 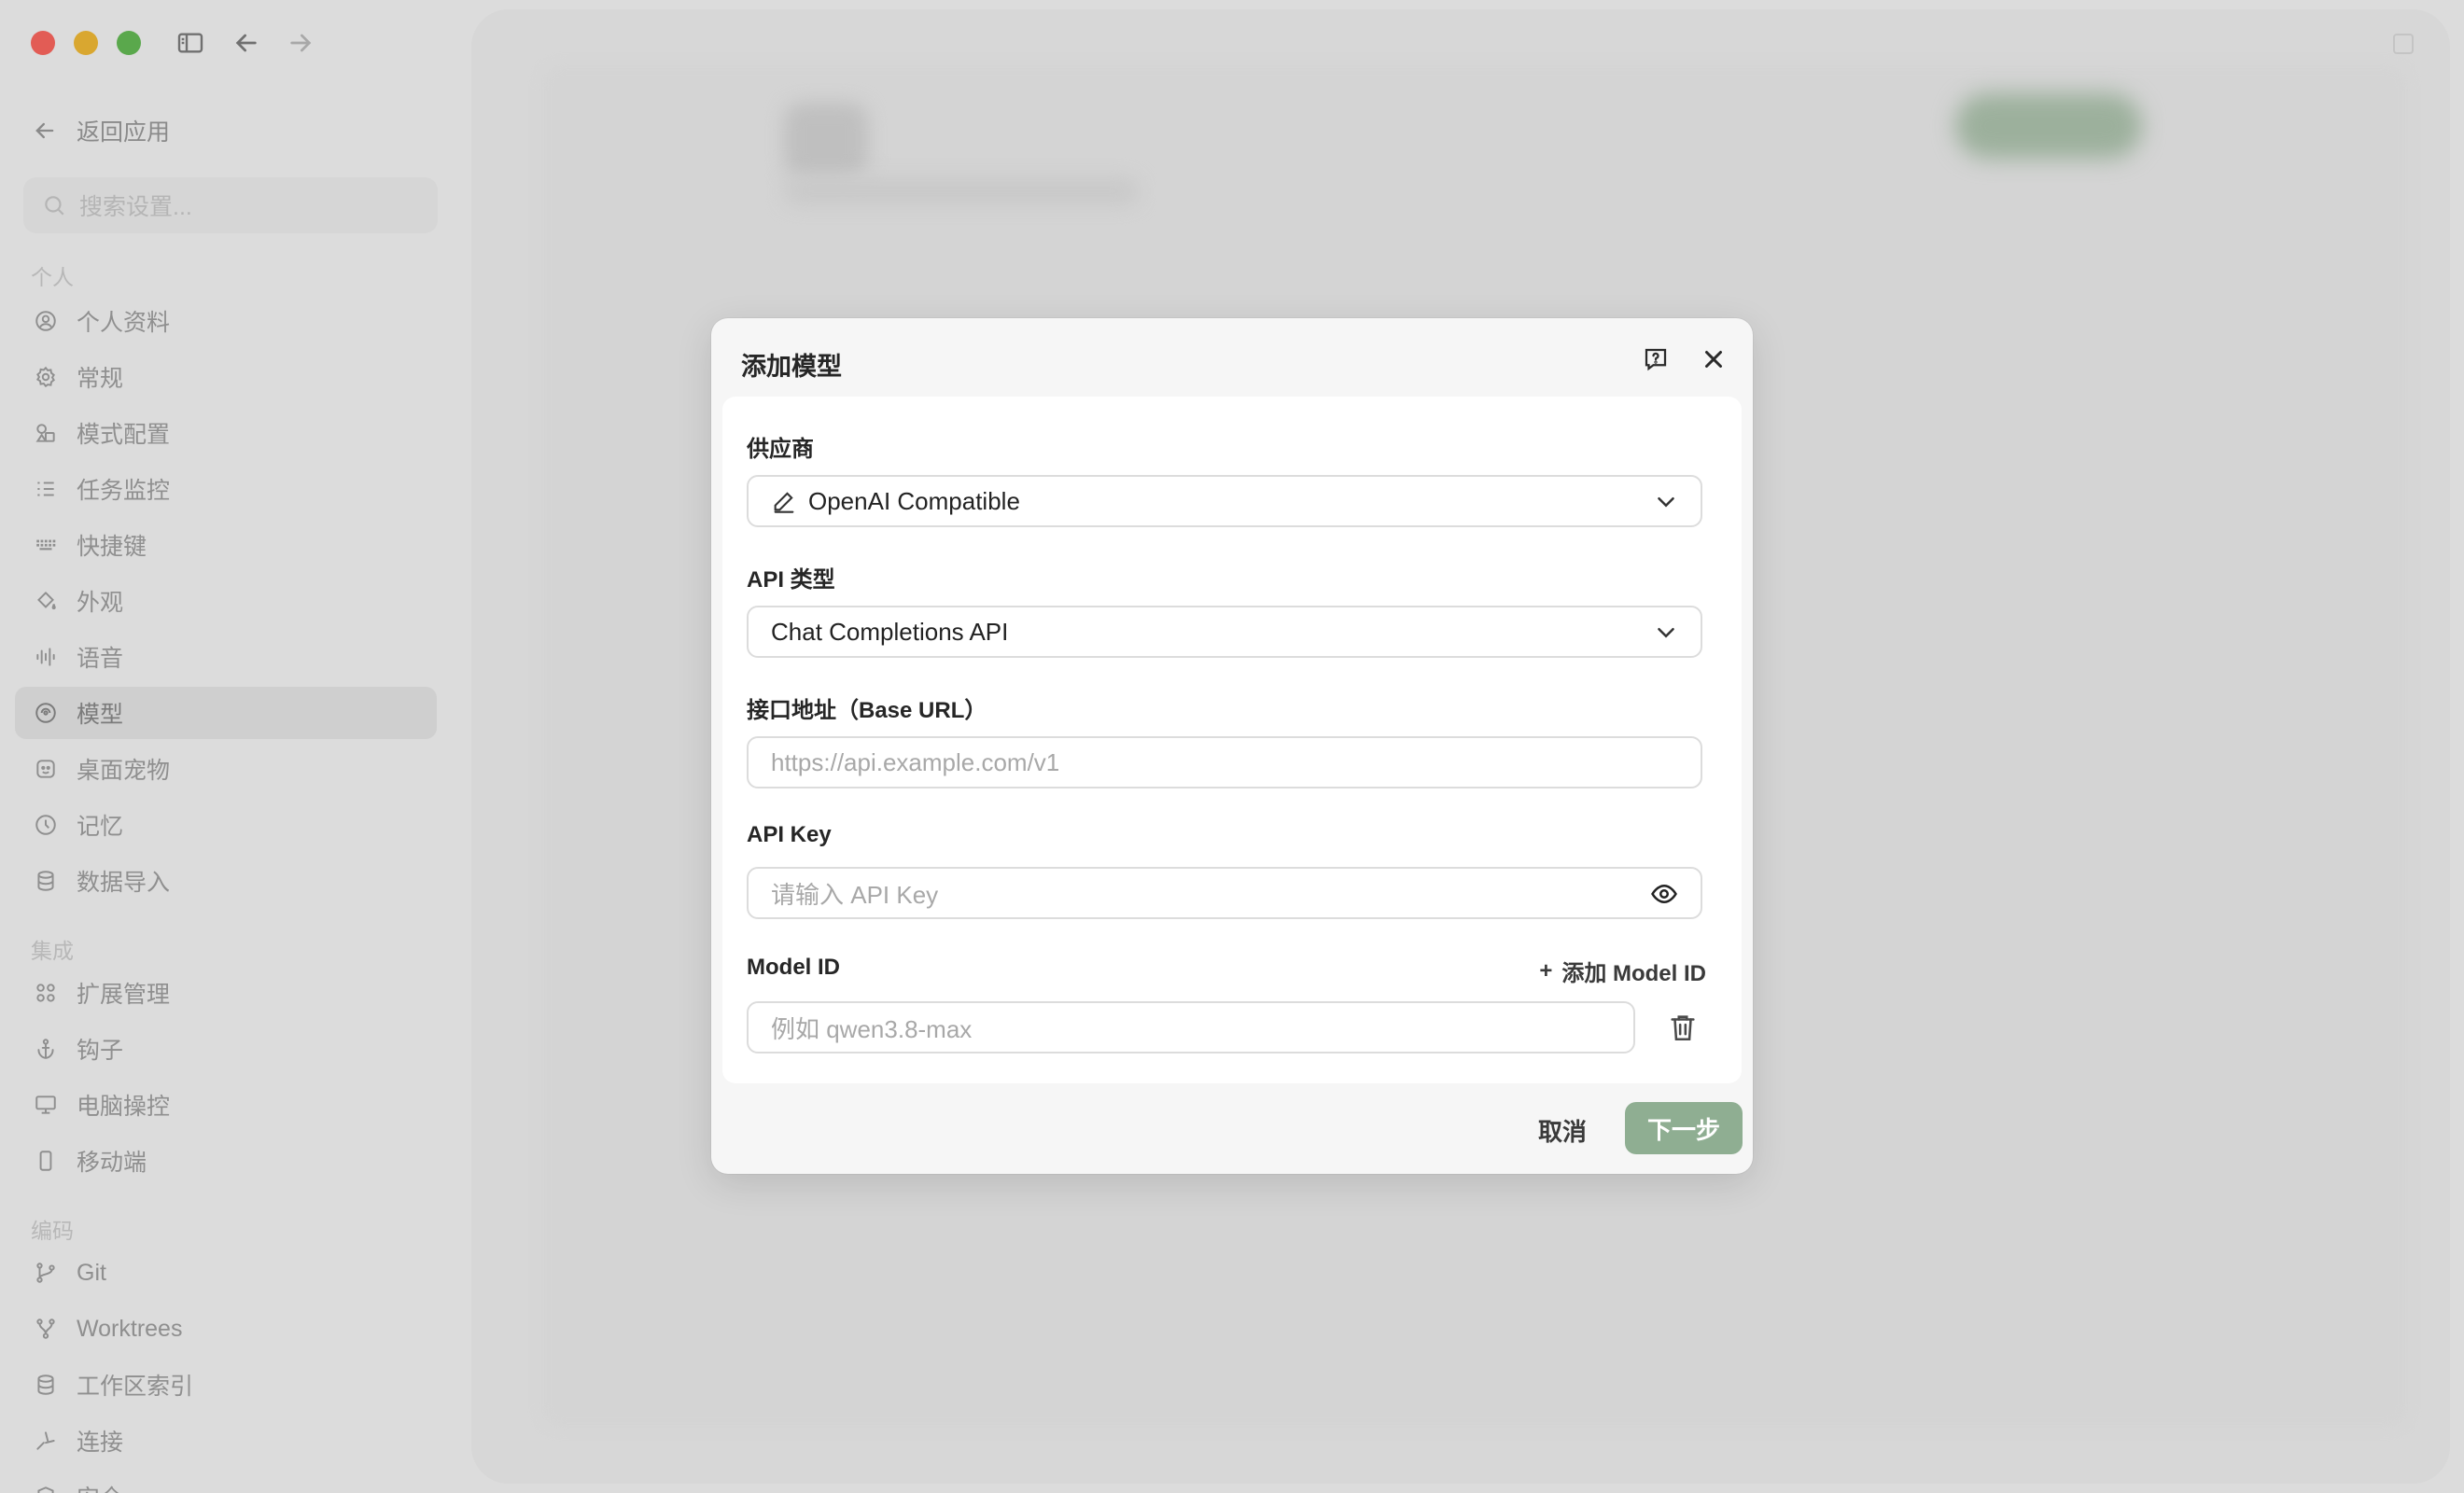 What do you see at coordinates (826, 140) in the screenshot?
I see `model-avatar-blurred` at bounding box center [826, 140].